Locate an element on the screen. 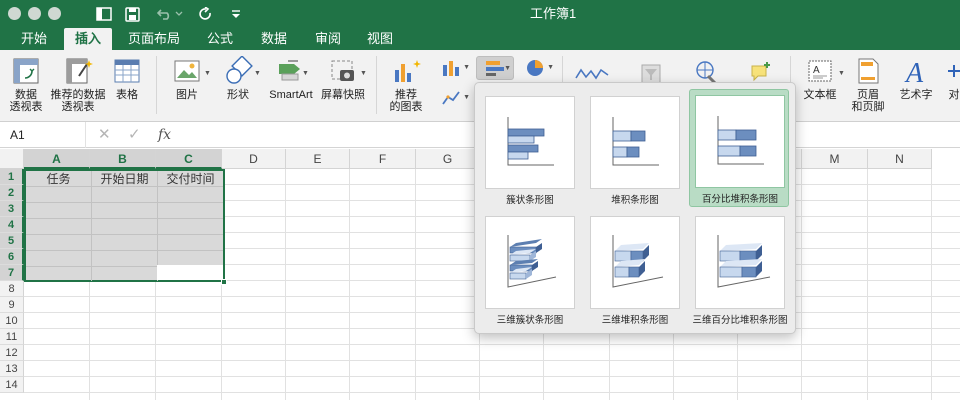  bar-chart-button: ▼ is located at coordinates (495, 68).